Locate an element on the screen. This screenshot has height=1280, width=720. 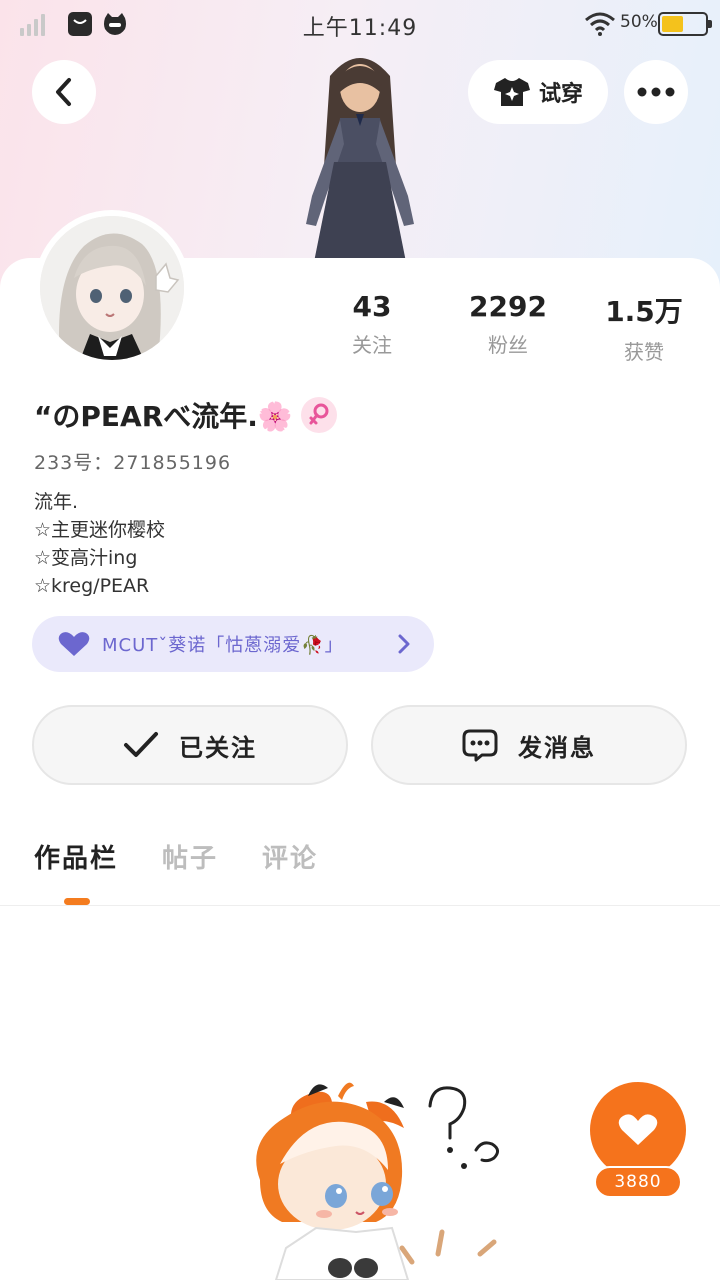
club-badge-button: MCUTˇ葵诺「怙蒽溺爱🥀」 is located at coordinates (233, 644).